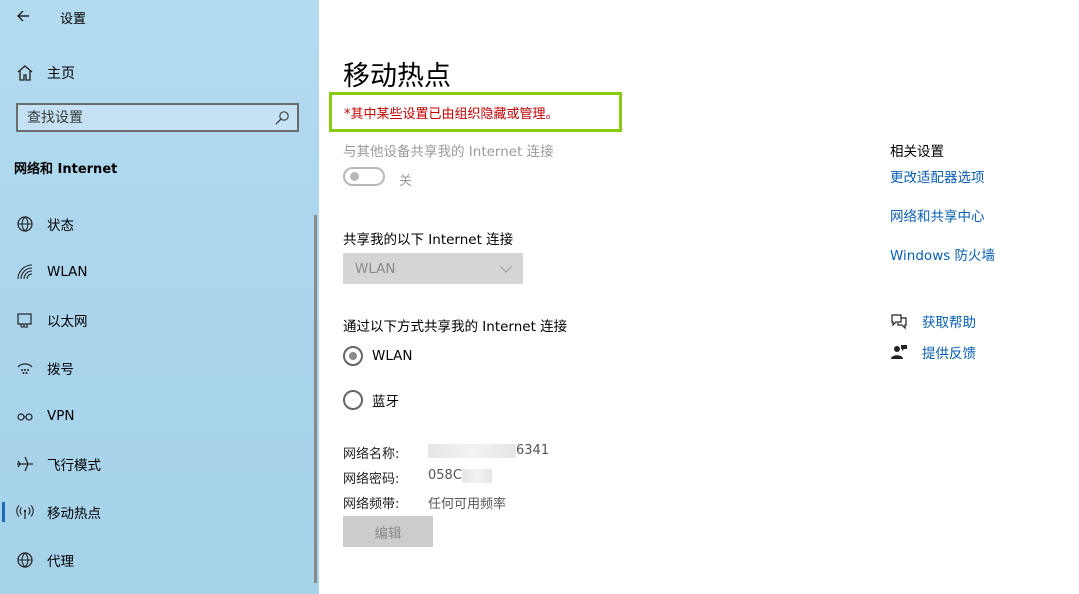  What do you see at coordinates (25, 73) in the screenshot?
I see `home-icon` at bounding box center [25, 73].